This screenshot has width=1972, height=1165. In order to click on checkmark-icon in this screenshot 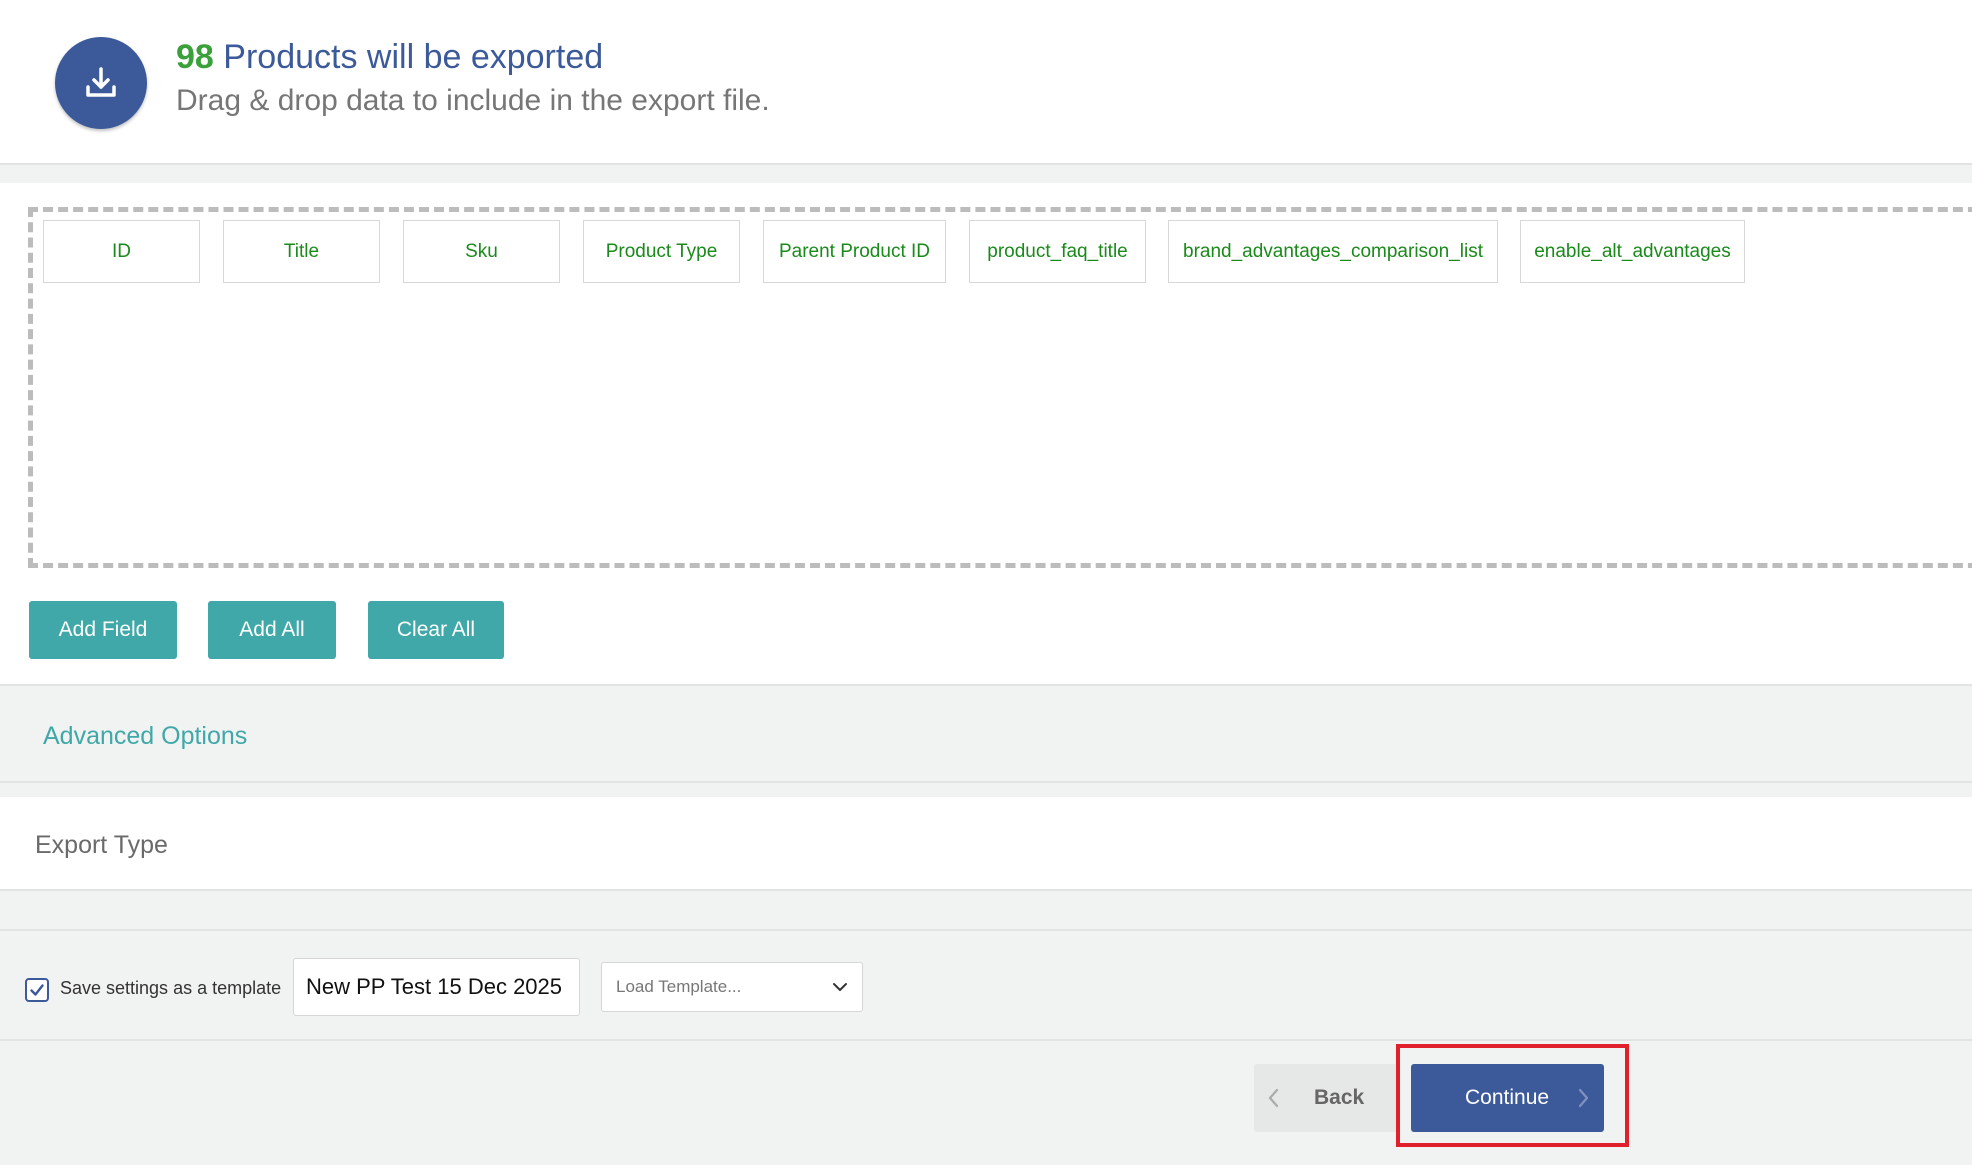, I will do `click(37, 990)`.